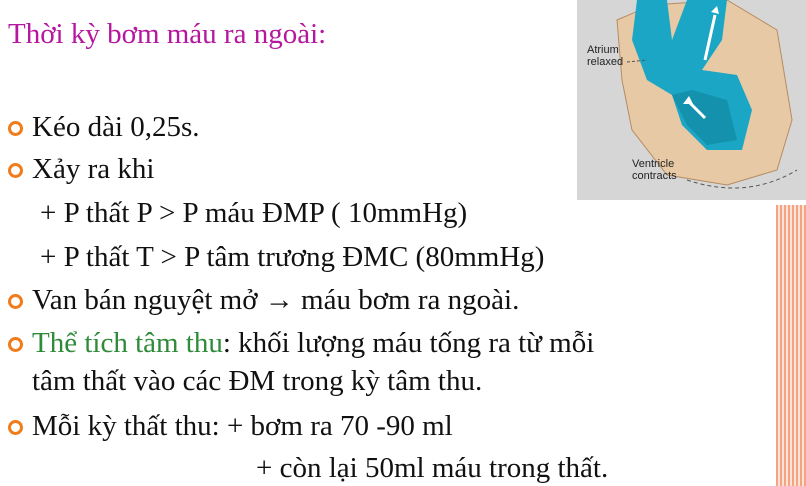 The height and width of the screenshot is (486, 806). I want to click on stroke-volume-definition: : khối lượng máu tống ra từ mỗi, so click(408, 343).